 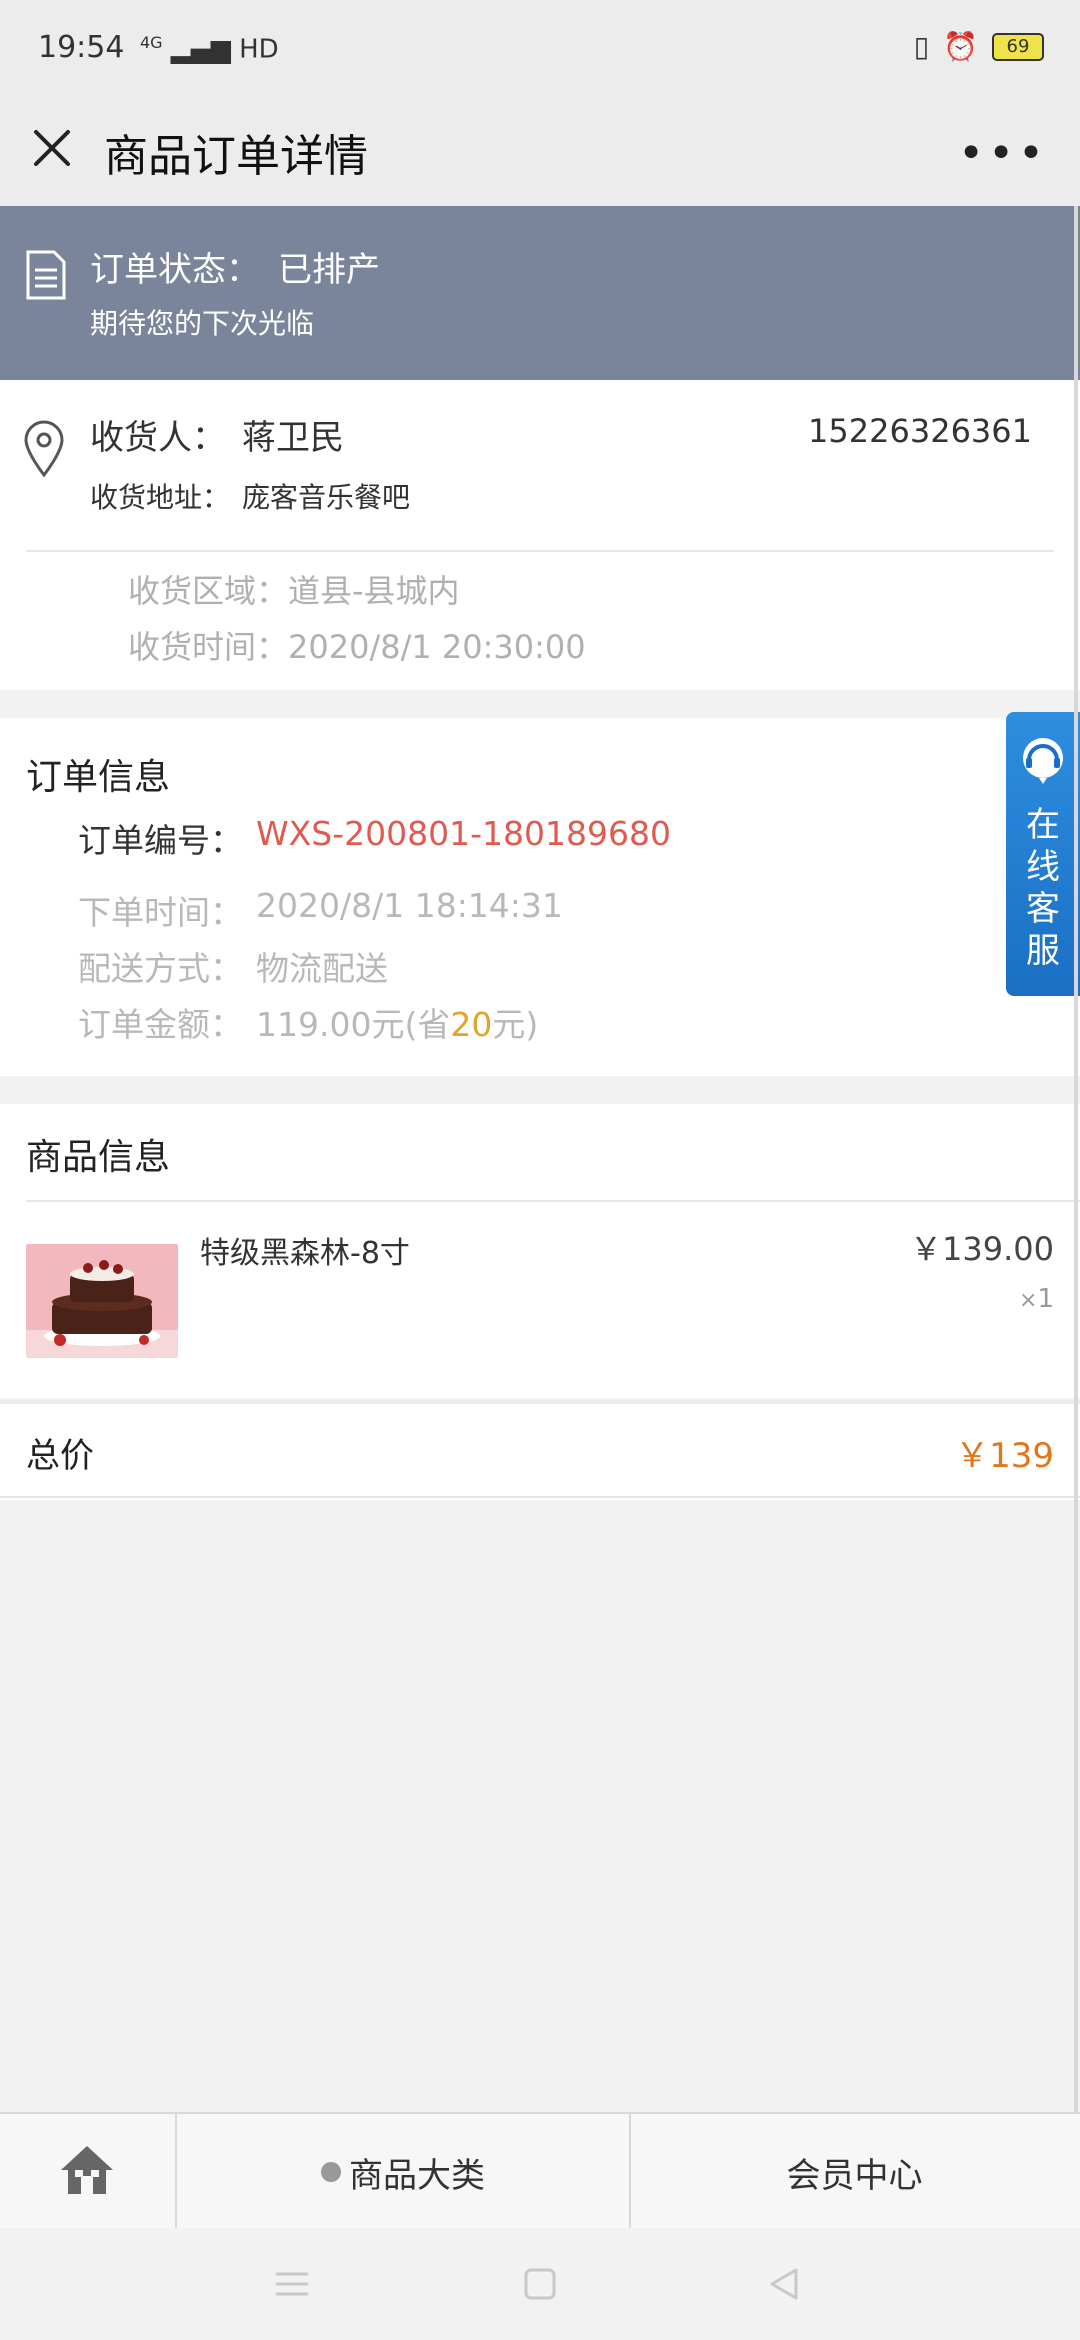 I want to click on tab-member-label: 会员中心, so click(x=854, y=2175).